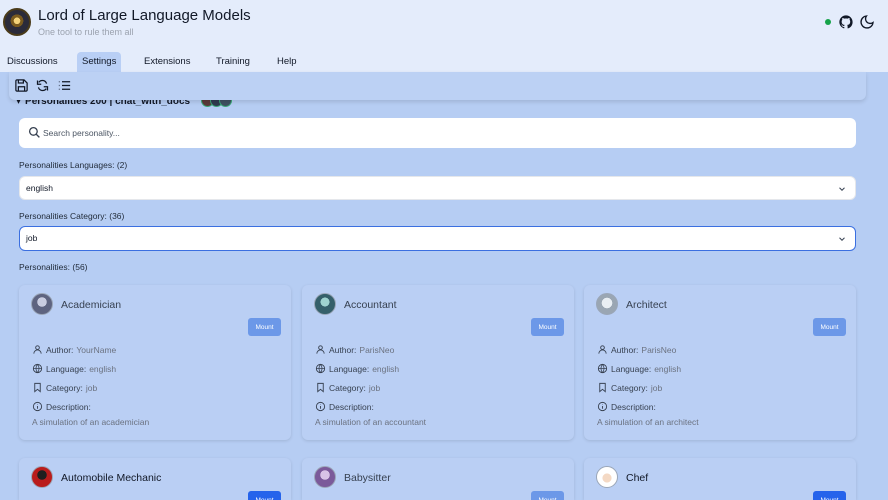 This screenshot has height=500, width=888. What do you see at coordinates (720, 479) in the screenshot?
I see `personality-card: Chef Mount` at bounding box center [720, 479].